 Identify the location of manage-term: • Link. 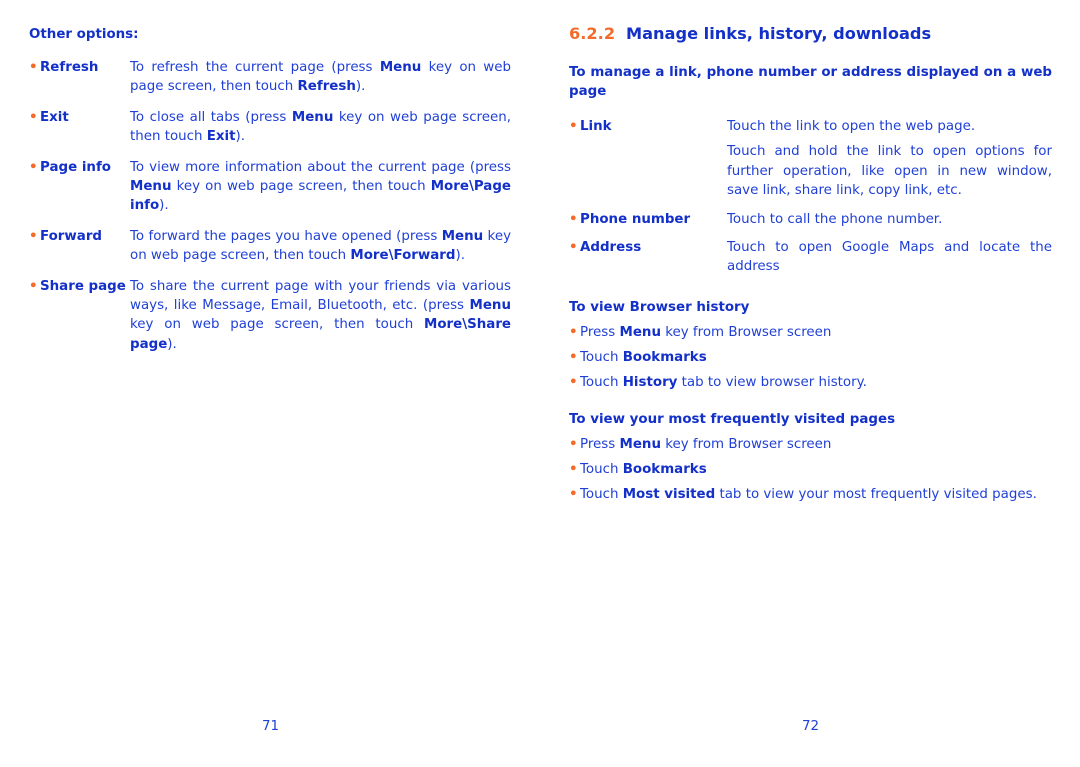
(648, 126).